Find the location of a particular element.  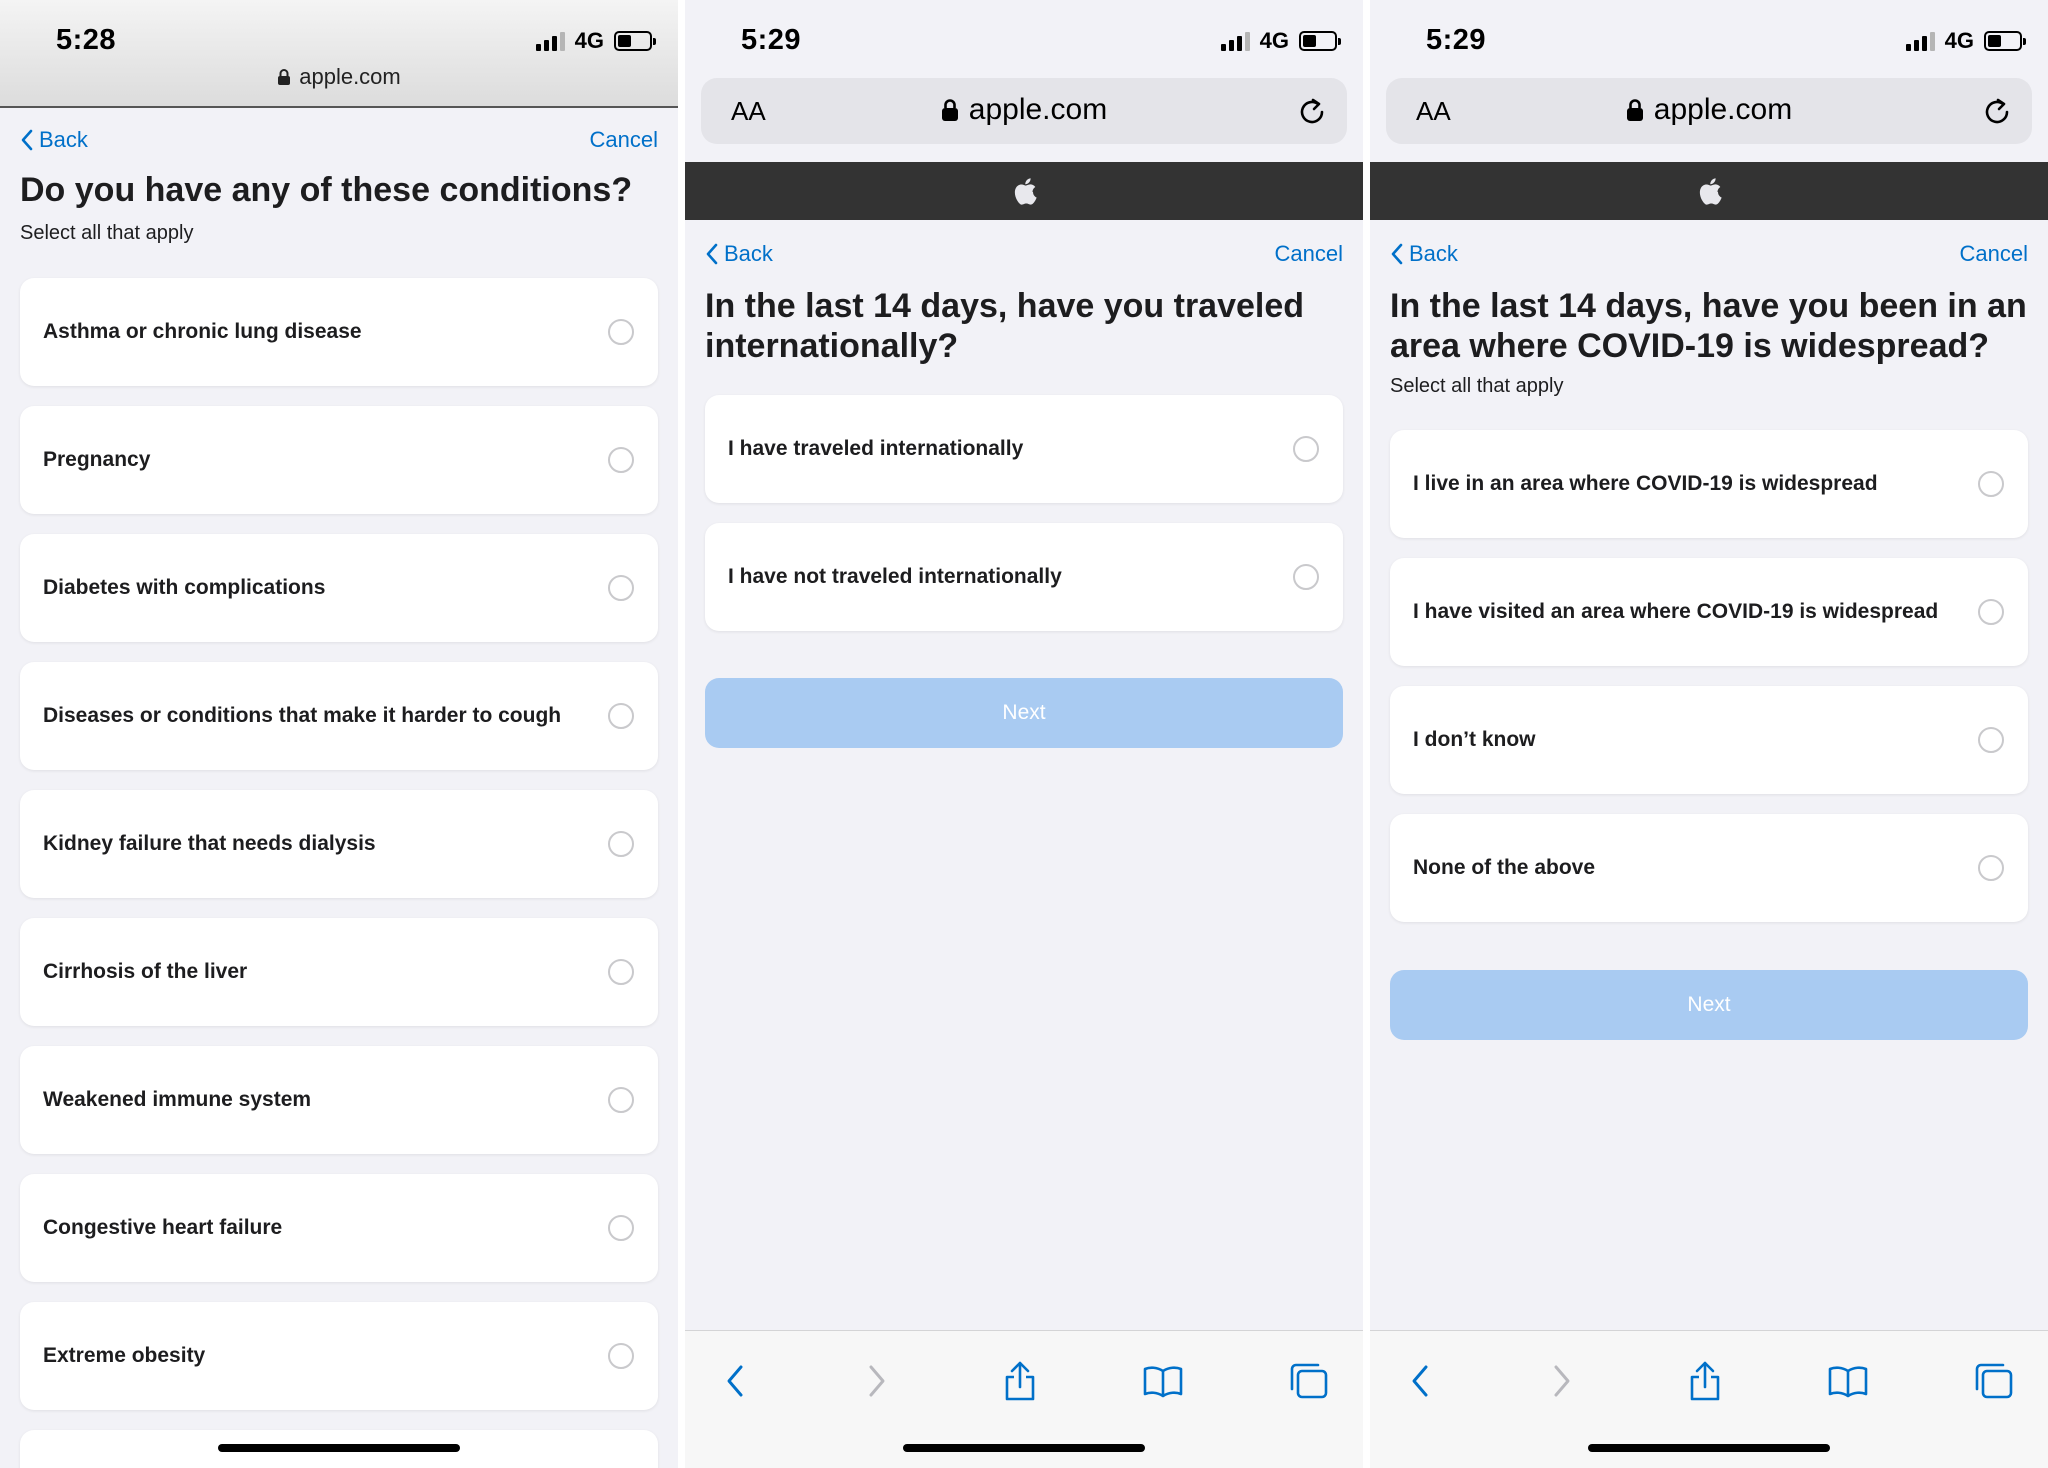

option-diabetes: Diabetes with complications is located at coordinates (339, 588).